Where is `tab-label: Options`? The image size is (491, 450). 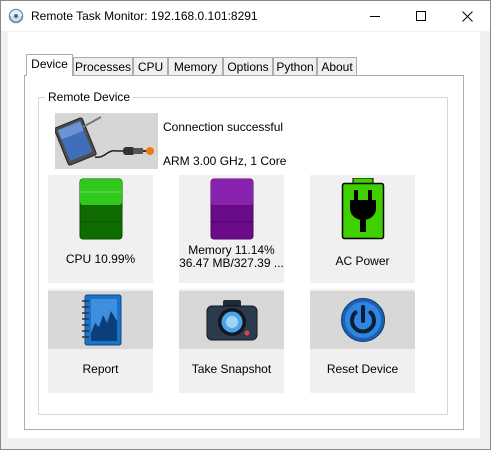
tab-label: Options is located at coordinates (248, 67).